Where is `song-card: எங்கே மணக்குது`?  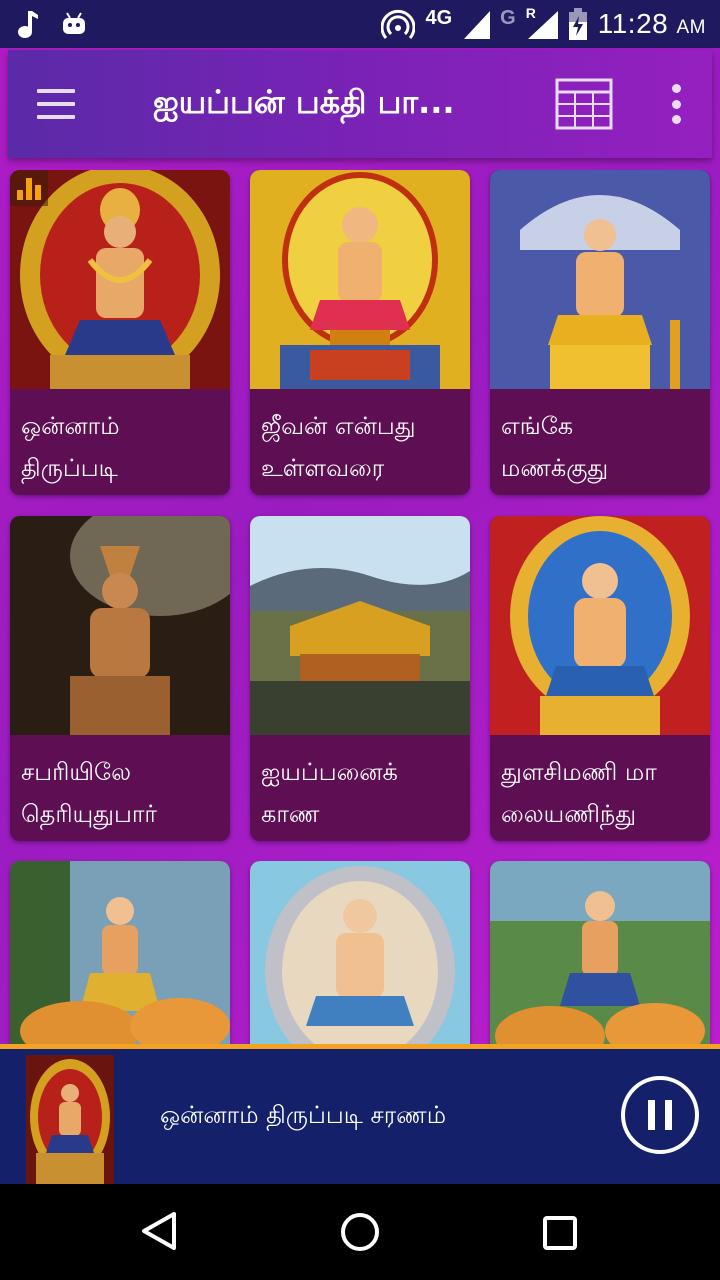
song-card: எங்கே மணக்குது is located at coordinates (600, 332).